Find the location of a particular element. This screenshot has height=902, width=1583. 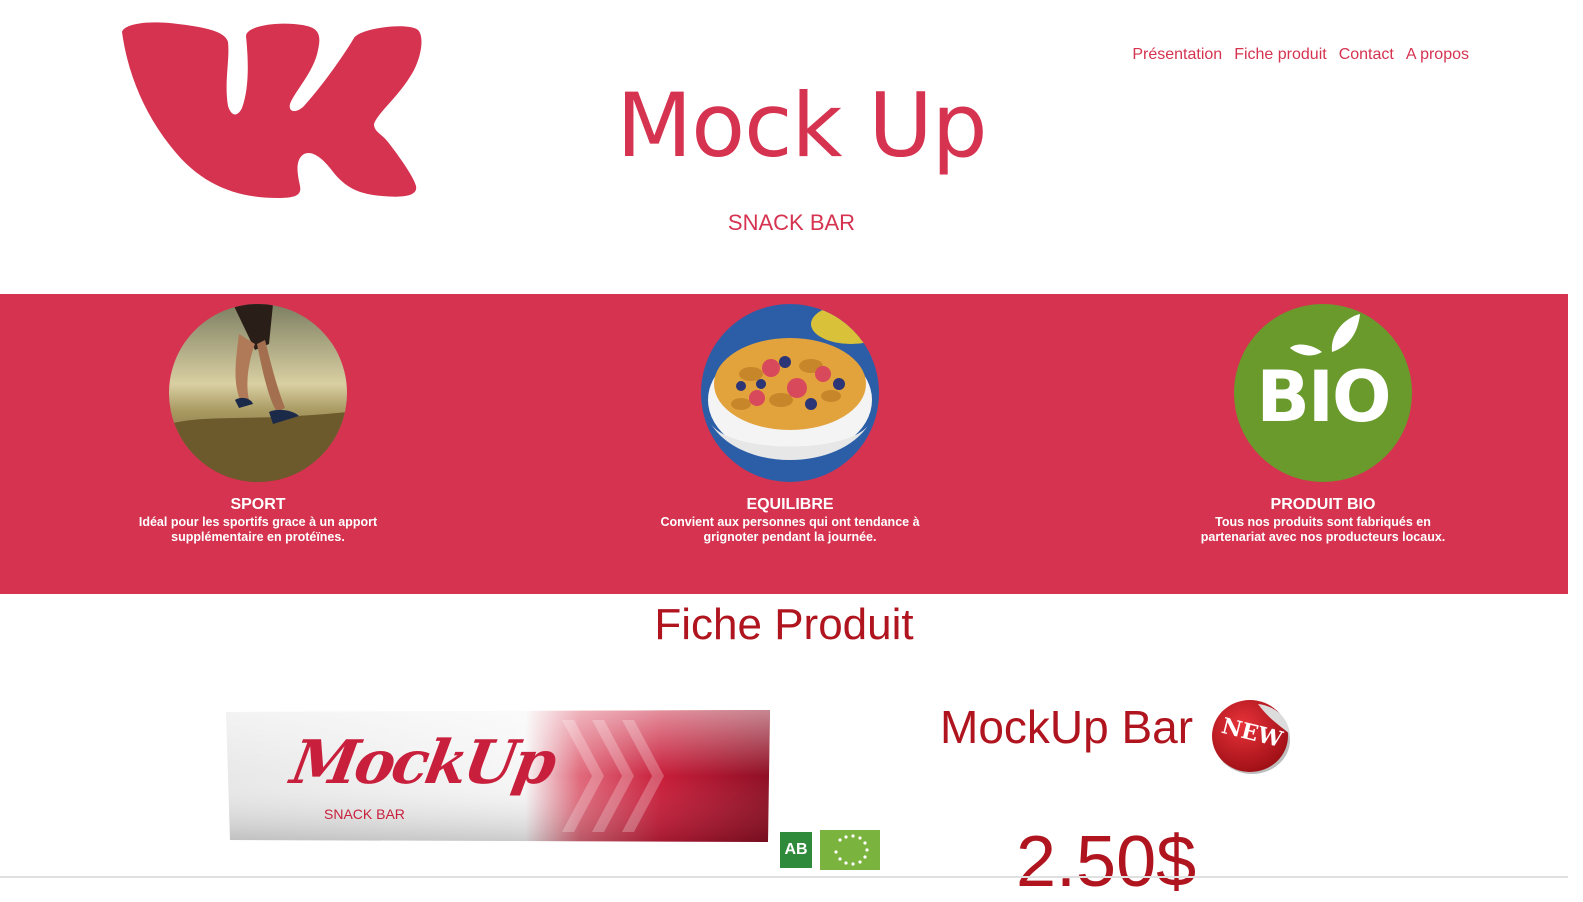

feature-desc-line1: Tous nos produits sont fabriqués en is located at coordinates (1323, 522).